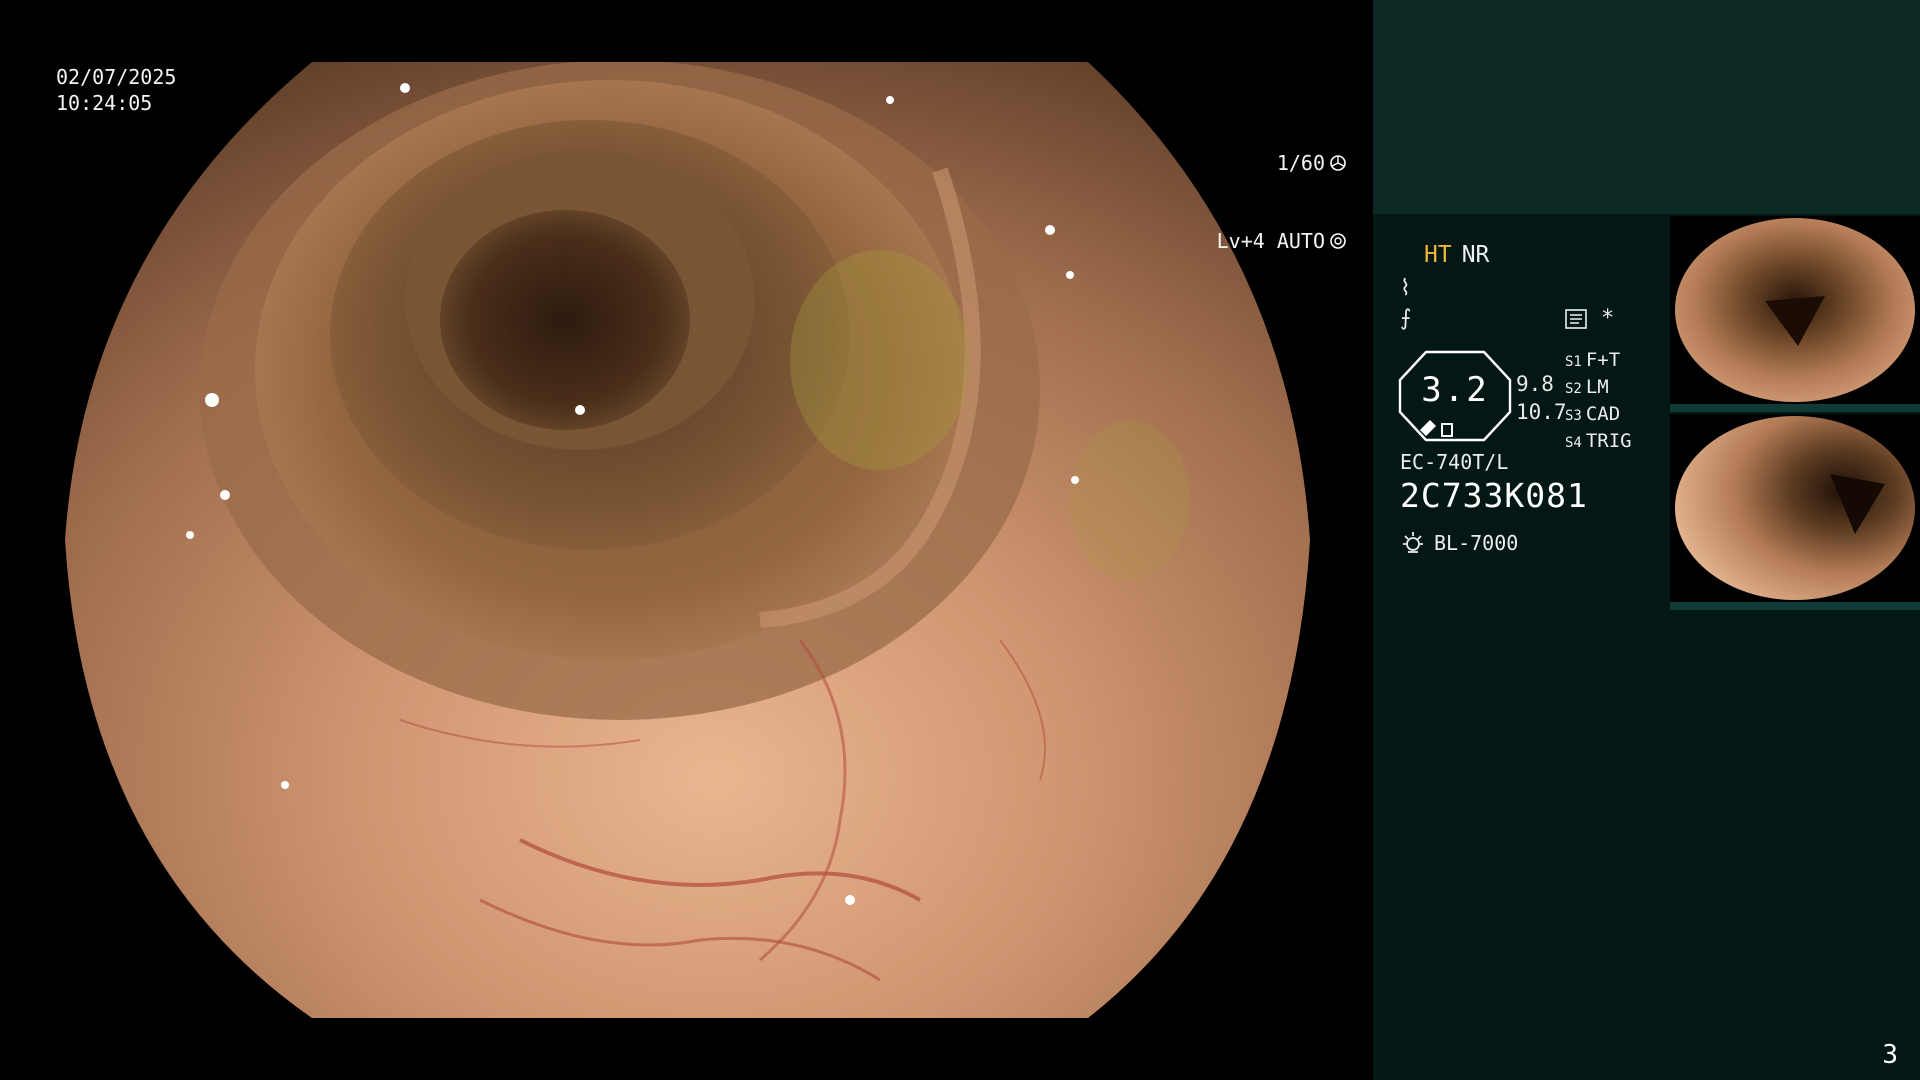  Describe the element at coordinates (1587, 387) in the screenshot. I see `switch-row: S2 LM` at that location.